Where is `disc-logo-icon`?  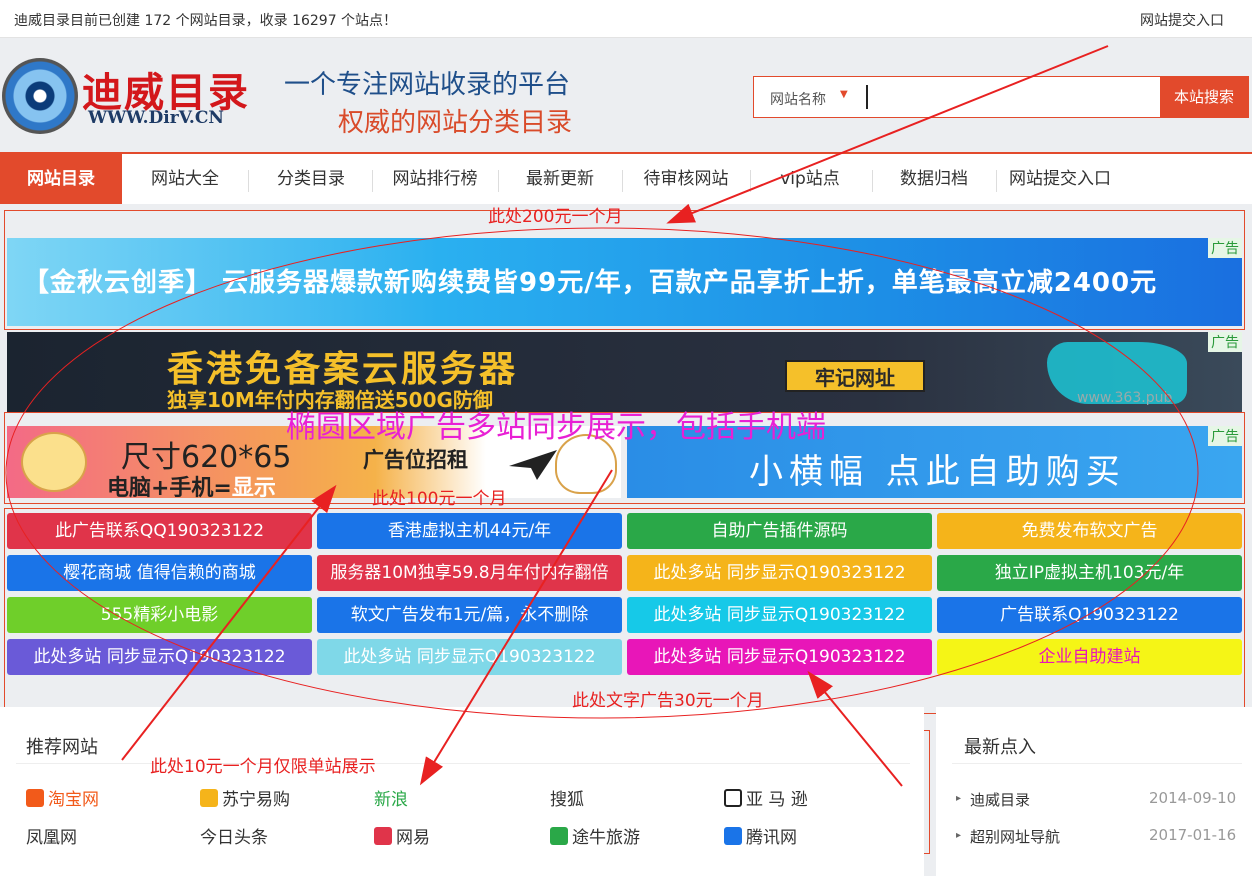
disc-logo-icon is located at coordinates (40, 96).